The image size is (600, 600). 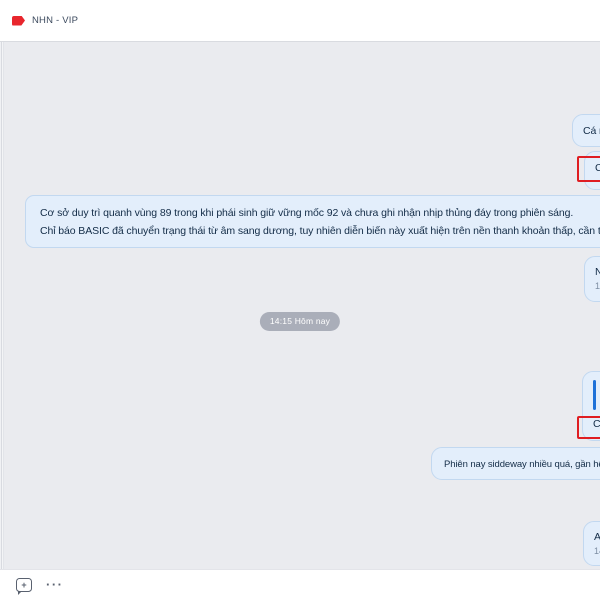 I want to click on quoted-message-block: N c, so click(x=596, y=395).